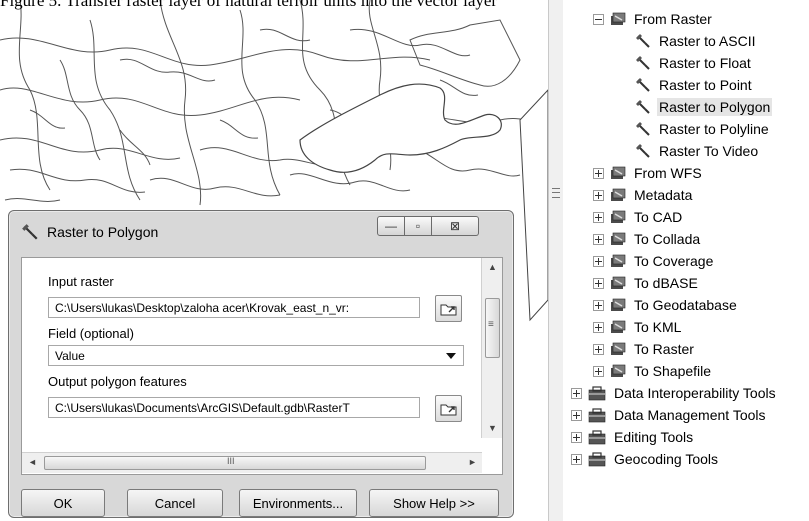 Image resolution: width=809 pixels, height=521 pixels. What do you see at coordinates (598, 19) in the screenshot?
I see `collapse-icon` at bounding box center [598, 19].